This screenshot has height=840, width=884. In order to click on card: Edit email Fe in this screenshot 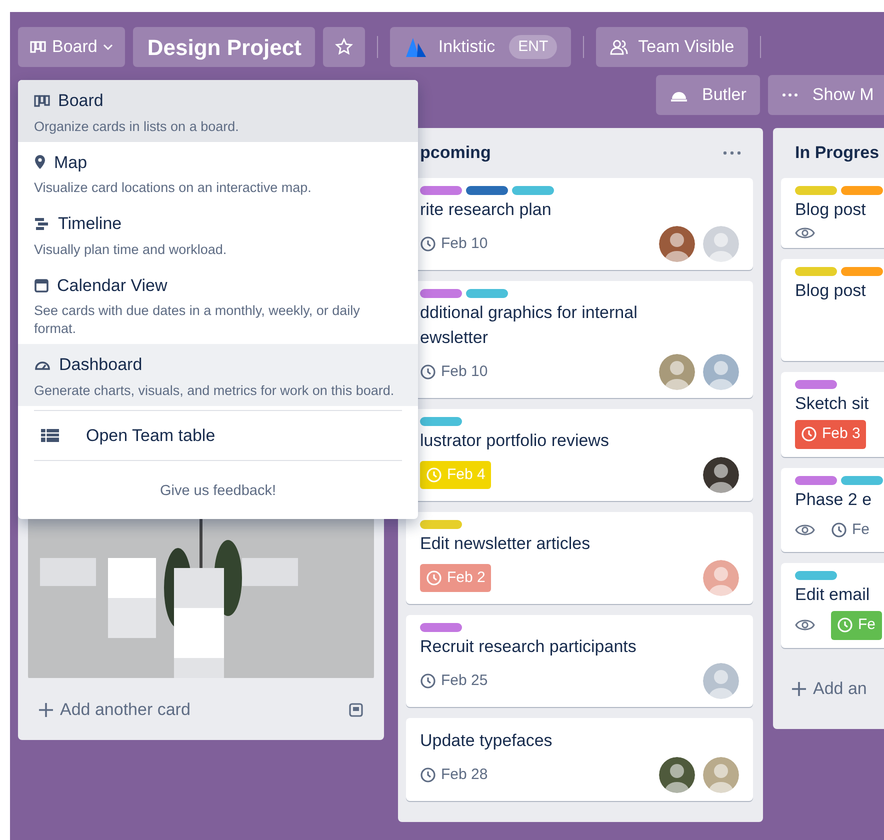, I will do `click(832, 605)`.